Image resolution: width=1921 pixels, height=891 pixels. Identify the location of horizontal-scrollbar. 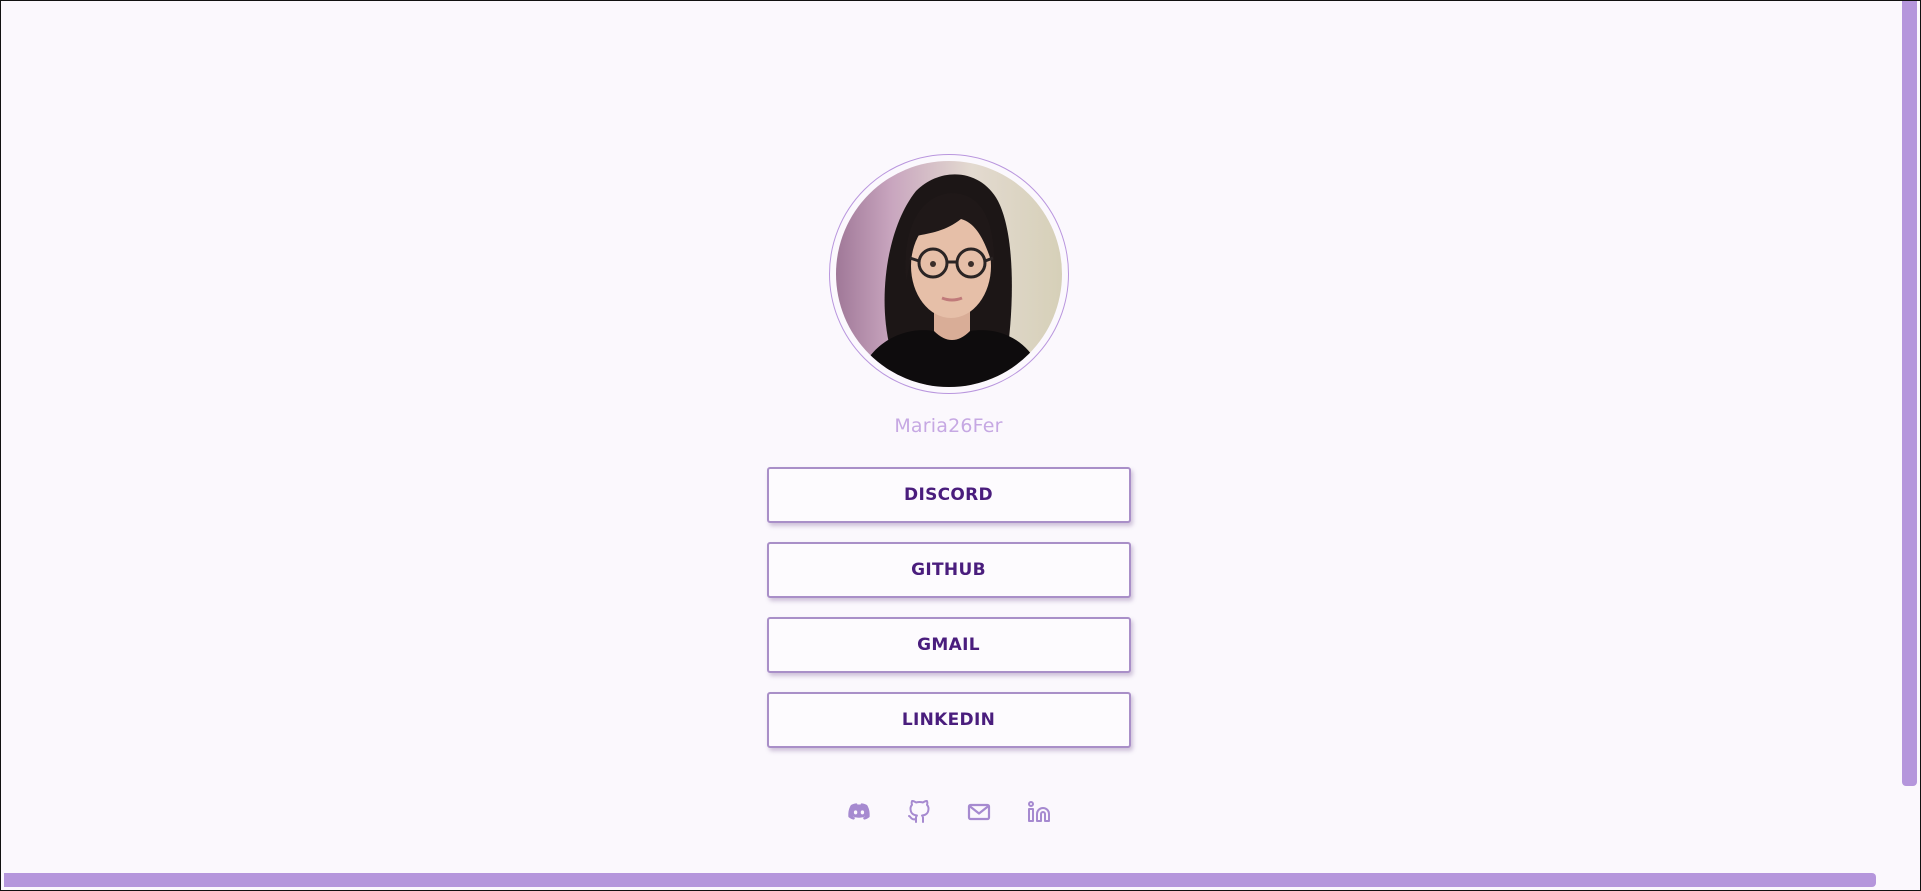
(949, 879).